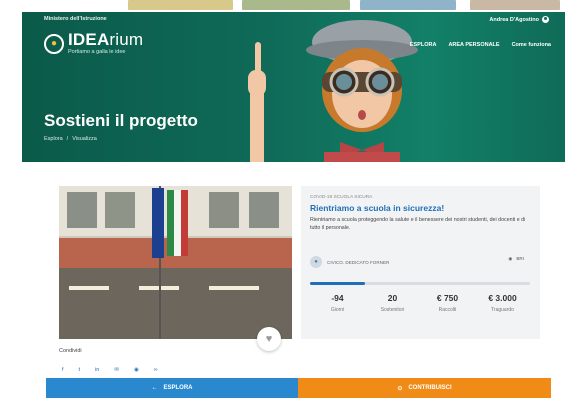 The image size is (565, 398). What do you see at coordinates (97, 52) in the screenshot?
I see `logo-tagline: Portiamo a galla le idee` at bounding box center [97, 52].